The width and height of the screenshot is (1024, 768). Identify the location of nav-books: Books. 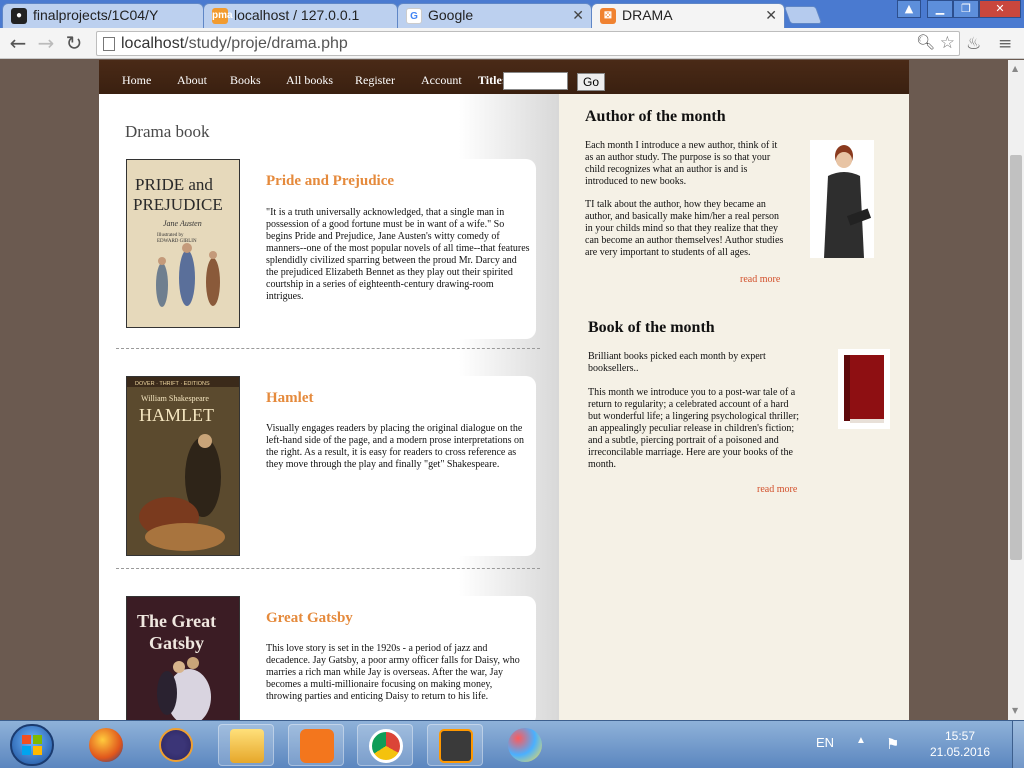
(245, 80).